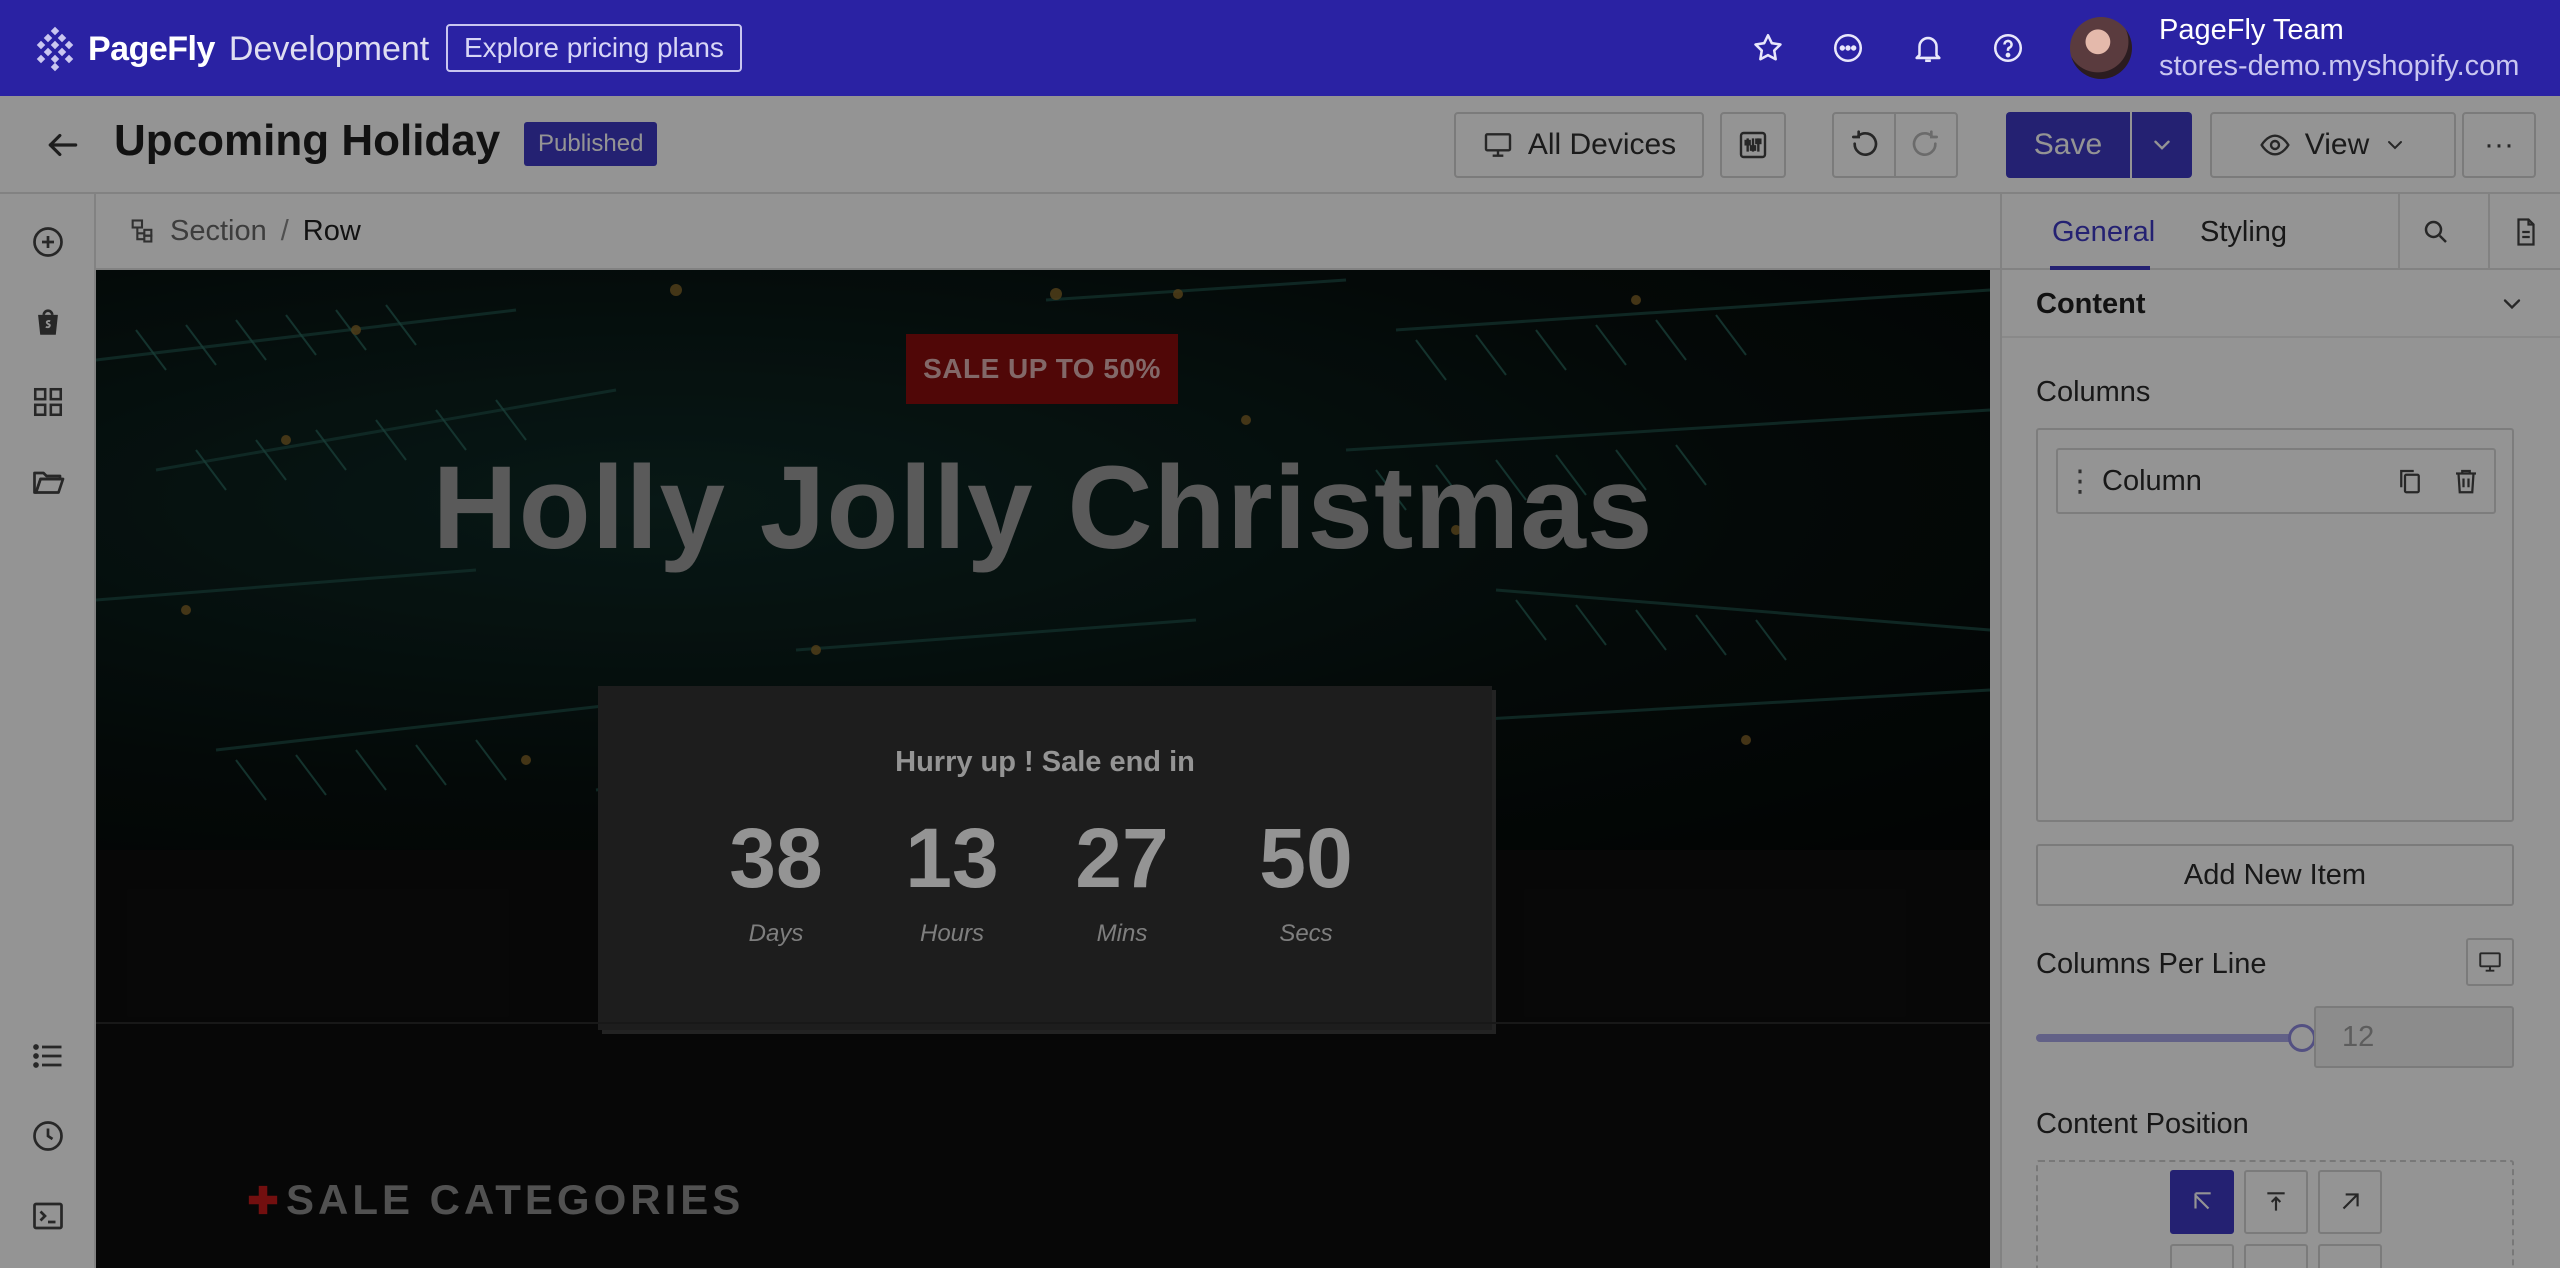 The height and width of the screenshot is (1268, 2560). I want to click on add-new-item-button: Add New Item, so click(2275, 875).